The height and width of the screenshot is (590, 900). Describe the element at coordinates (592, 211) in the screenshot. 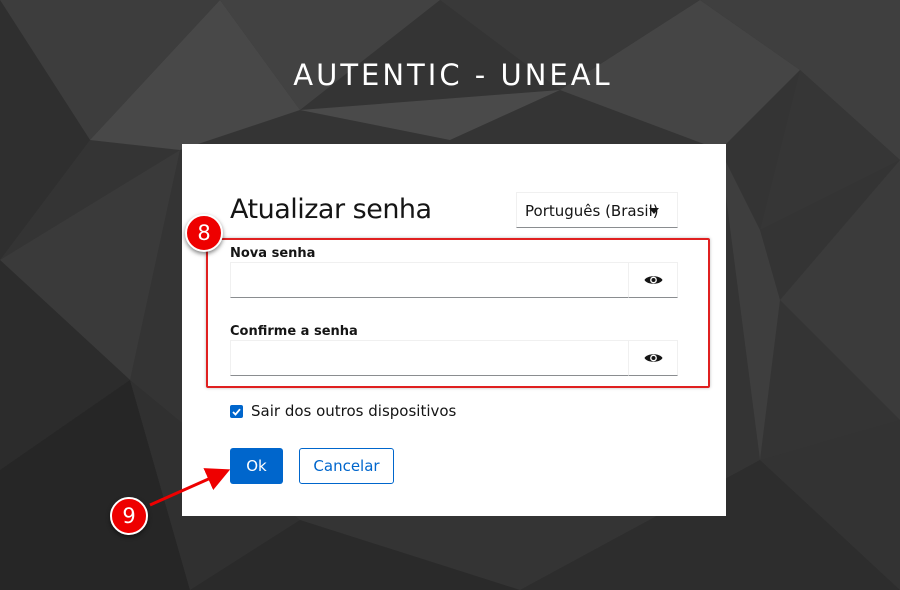

I see `language-selected-value: Português (Brasil)` at that location.